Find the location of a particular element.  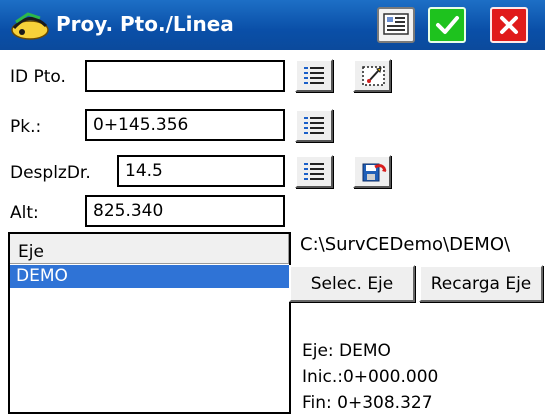

elevation-label: Alt: is located at coordinates (24, 213).